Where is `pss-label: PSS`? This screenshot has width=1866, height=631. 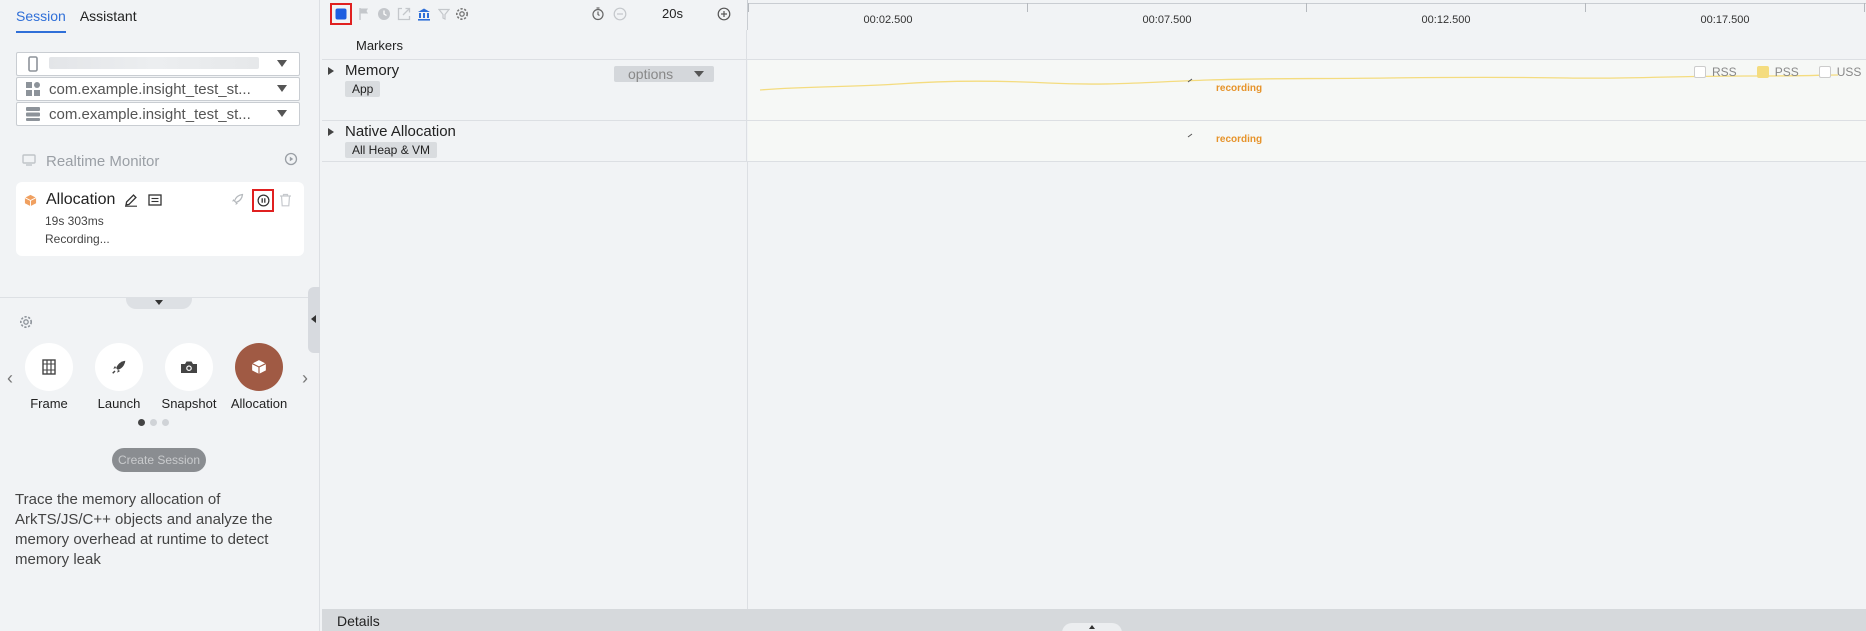
pss-label: PSS is located at coordinates (1786, 72).